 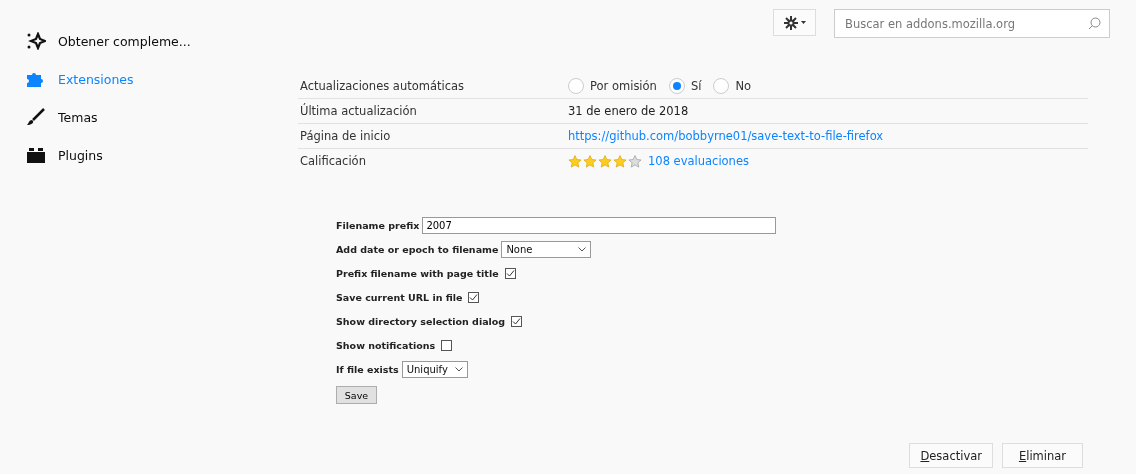 I want to click on settings-button, so click(x=794, y=22).